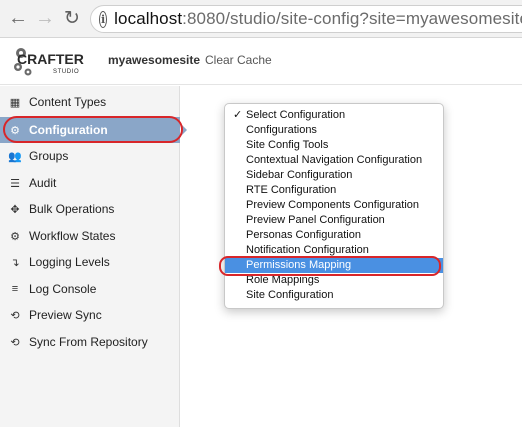 The image size is (522, 427). What do you see at coordinates (299, 175) in the screenshot?
I see `option-label: Sidebar Configuration` at bounding box center [299, 175].